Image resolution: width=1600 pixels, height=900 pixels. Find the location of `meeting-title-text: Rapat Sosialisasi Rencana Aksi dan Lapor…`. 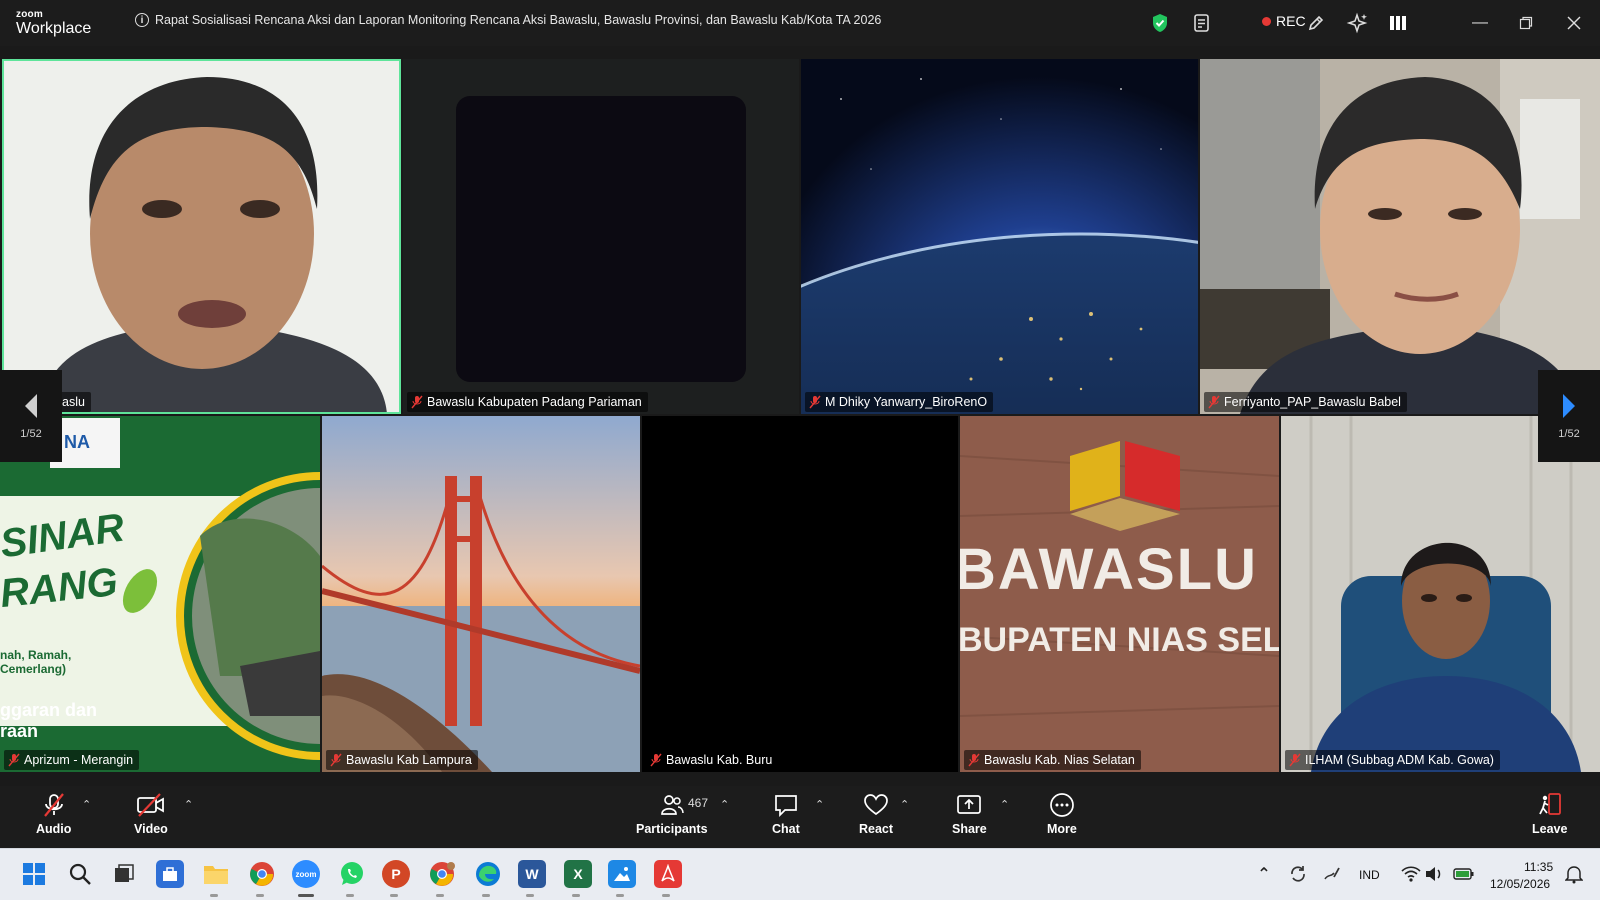

meeting-title-text: Rapat Sosialisasi Rencana Aksi dan Lapor… is located at coordinates (518, 20).